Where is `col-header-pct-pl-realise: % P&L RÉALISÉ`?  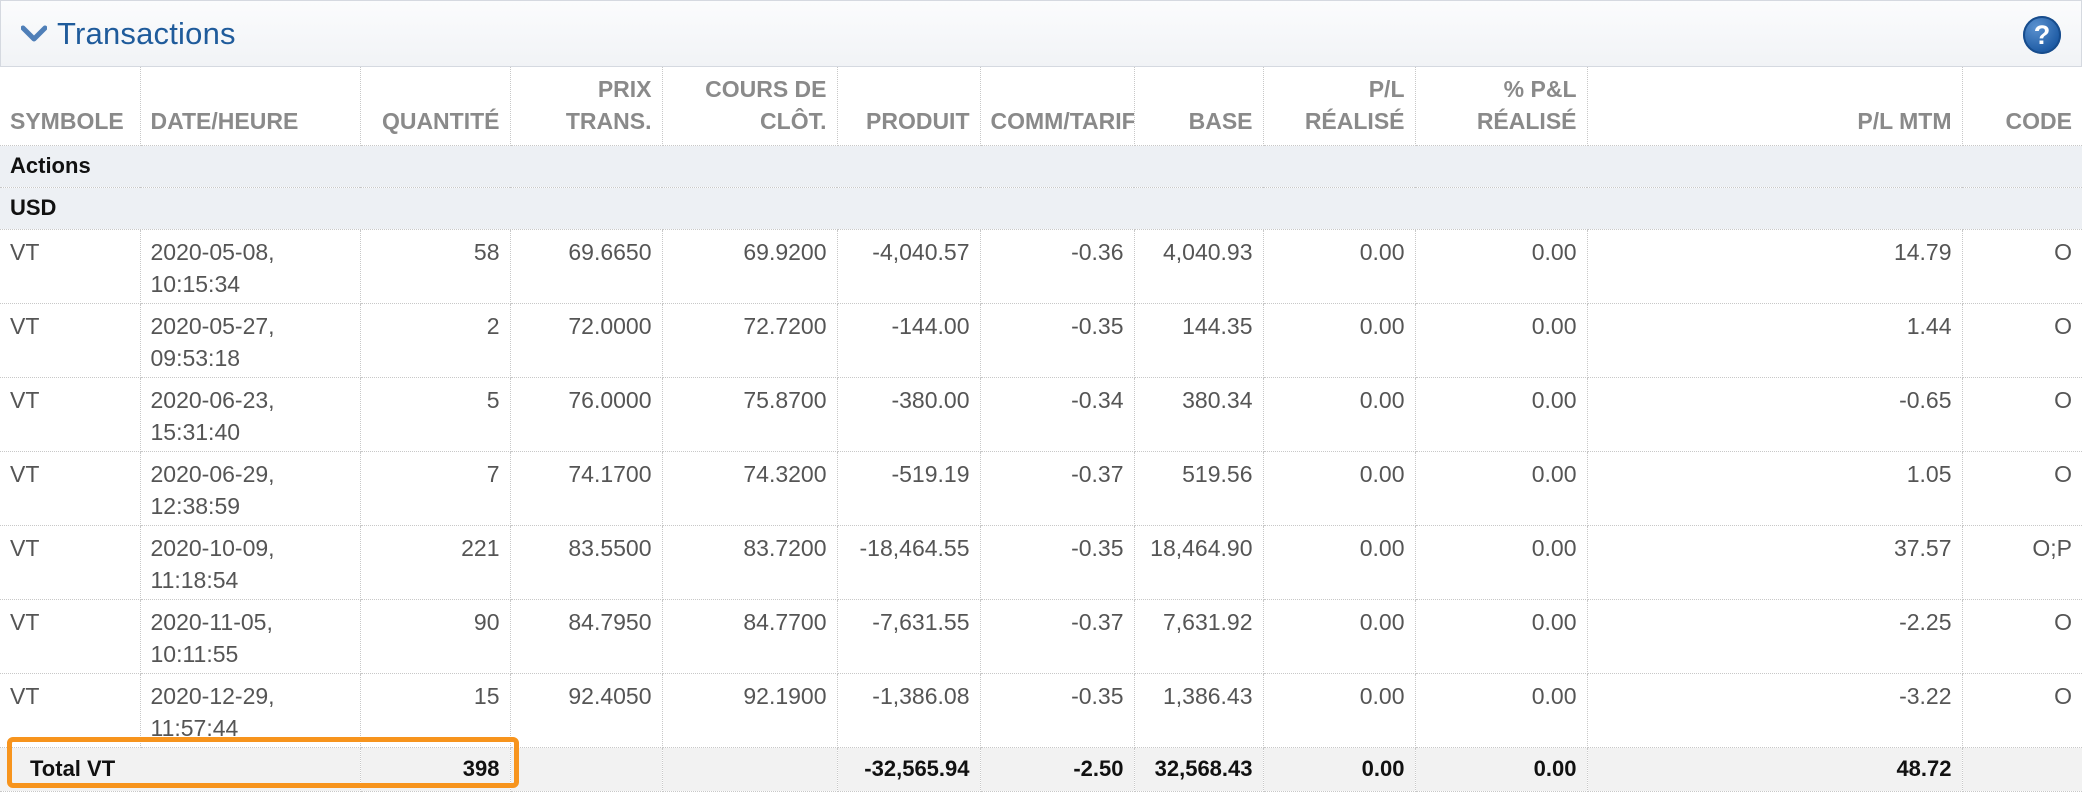 col-header-pct-pl-realise: % P&L RÉALISÉ is located at coordinates (1501, 106).